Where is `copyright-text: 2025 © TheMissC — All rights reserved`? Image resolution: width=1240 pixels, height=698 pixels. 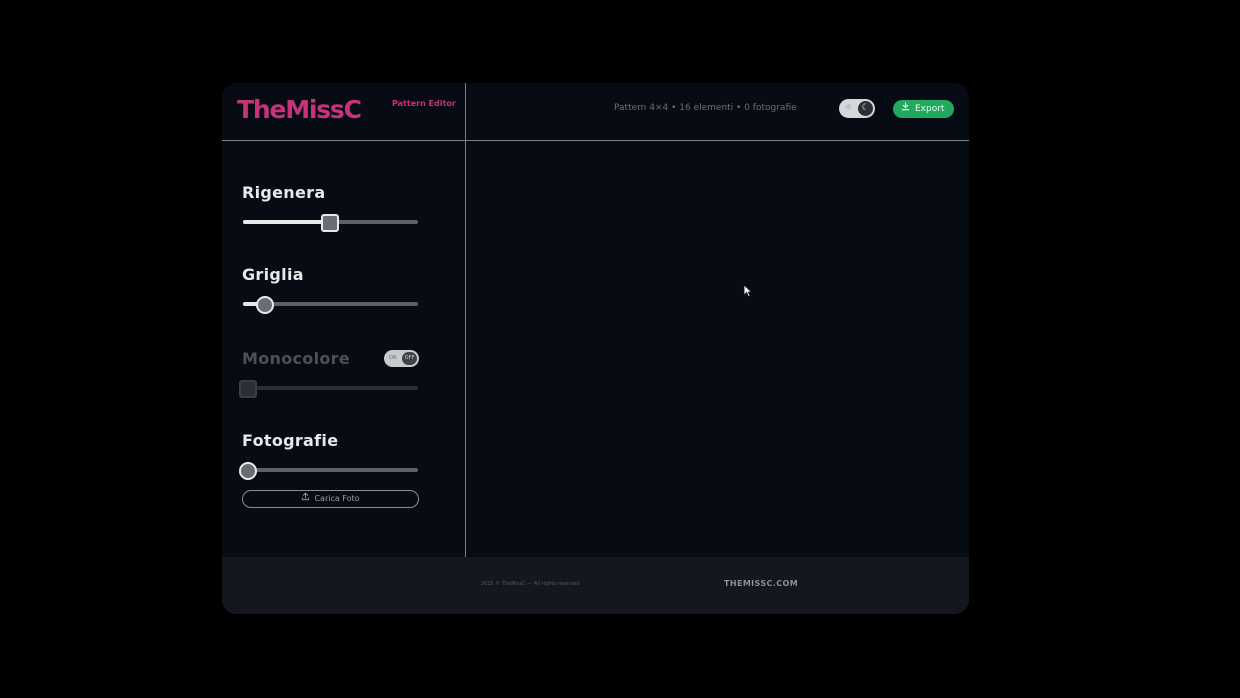 copyright-text: 2025 © TheMissC — All rights reserved is located at coordinates (530, 584).